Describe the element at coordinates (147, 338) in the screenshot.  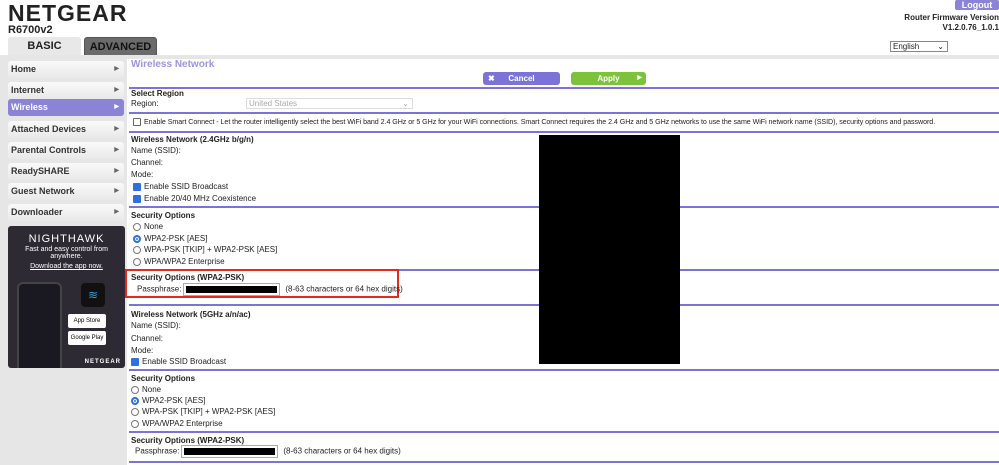
I see `wifi5-channel-label: Channel:` at that location.